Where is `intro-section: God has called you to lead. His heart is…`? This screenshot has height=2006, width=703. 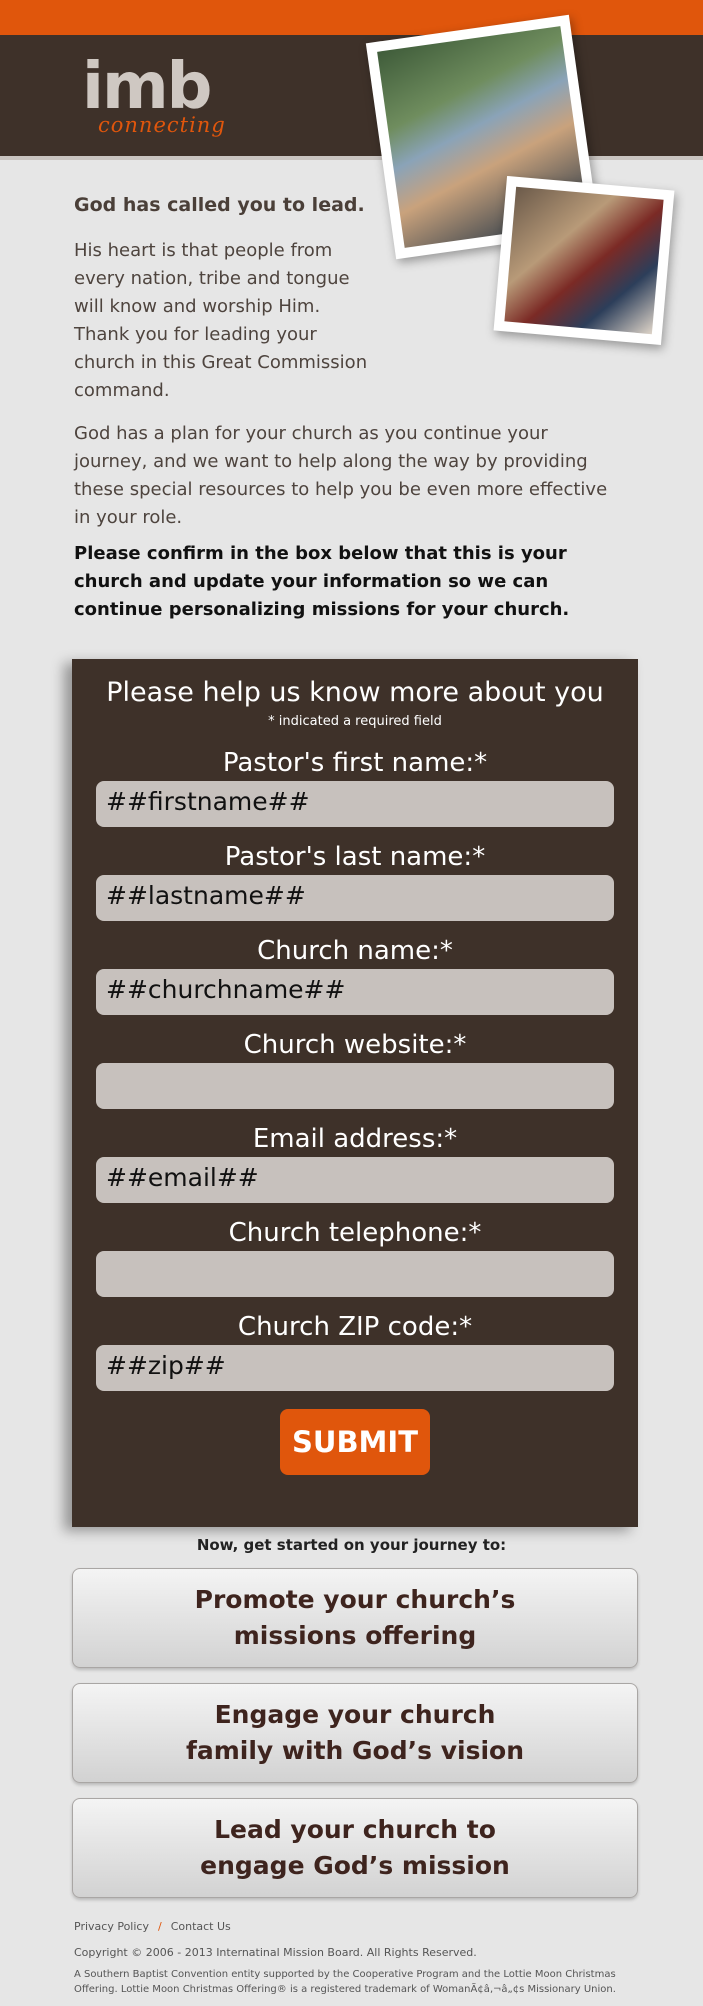 intro-section: God has called you to lead. His heart is… is located at coordinates (354, 298).